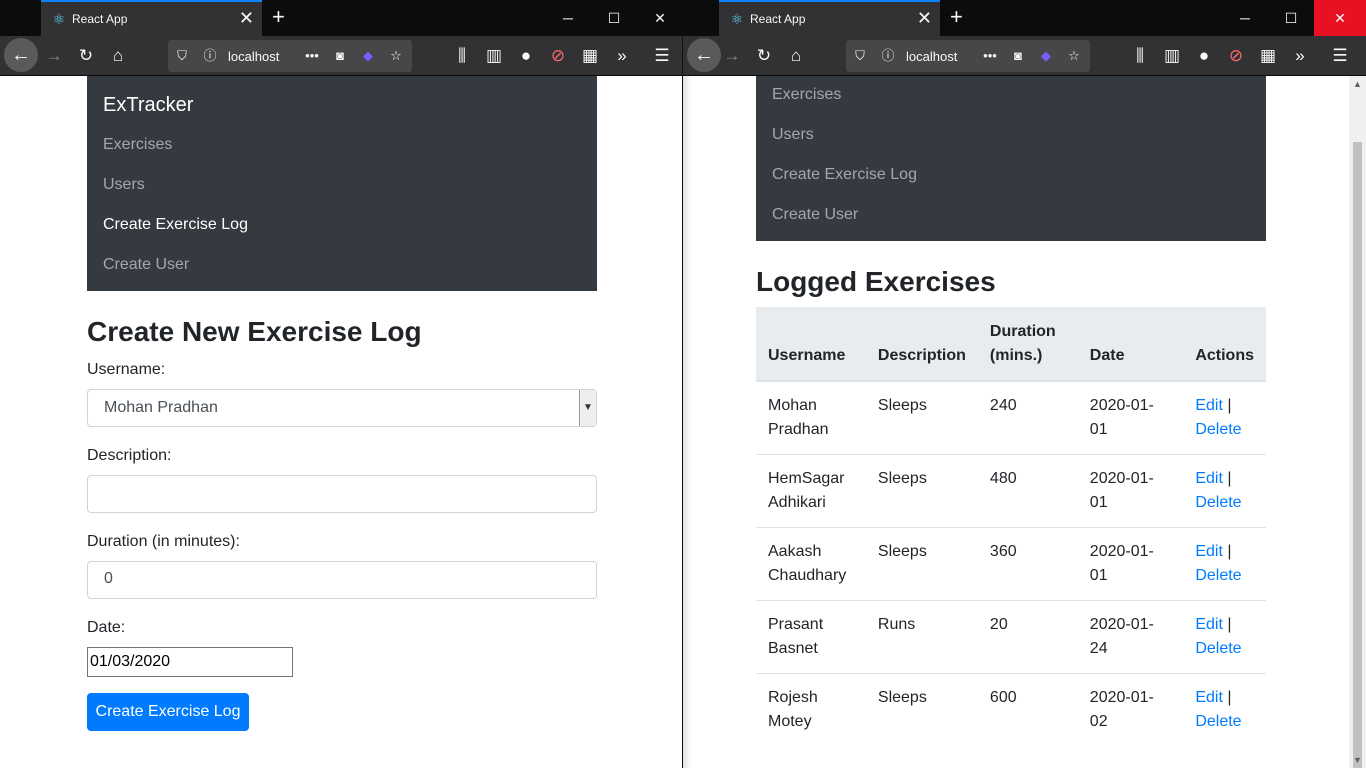 Image resolution: width=1366 pixels, height=768 pixels. I want to click on username-select: Mohan Pradhan ▼, so click(342, 408).